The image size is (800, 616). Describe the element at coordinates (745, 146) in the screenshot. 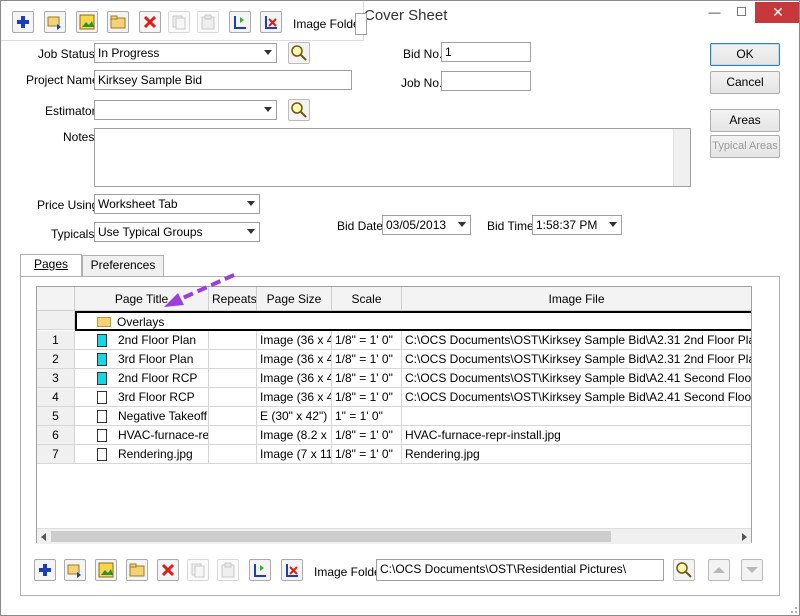

I see `typical-areas-button: Typical Areas` at that location.